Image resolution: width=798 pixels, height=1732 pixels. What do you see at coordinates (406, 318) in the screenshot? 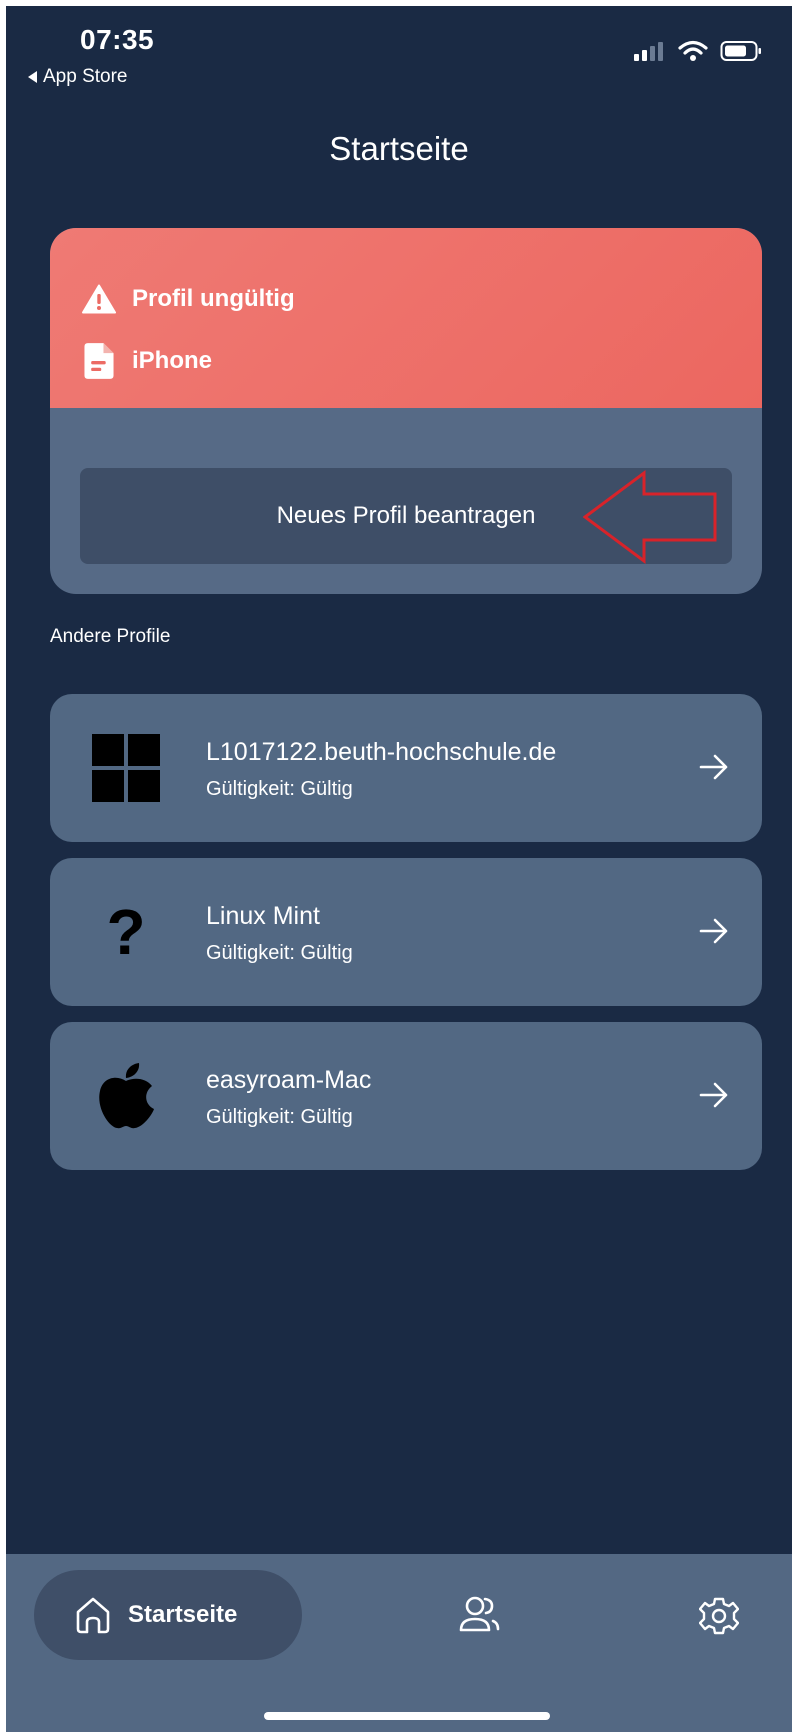
I see `invalid-profile-banner: Profil ungültig iPhone` at bounding box center [406, 318].